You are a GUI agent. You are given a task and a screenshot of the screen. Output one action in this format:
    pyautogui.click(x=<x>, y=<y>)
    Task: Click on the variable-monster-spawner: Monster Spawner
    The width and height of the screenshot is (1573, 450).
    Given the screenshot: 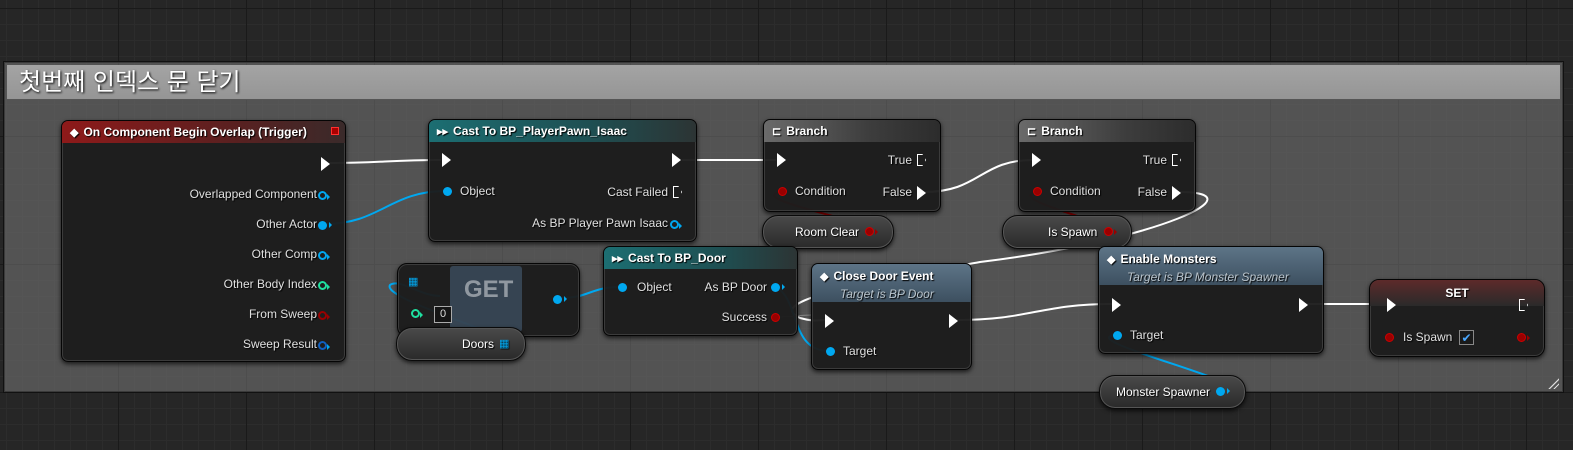 What is the action you would take?
    pyautogui.click(x=1172, y=392)
    